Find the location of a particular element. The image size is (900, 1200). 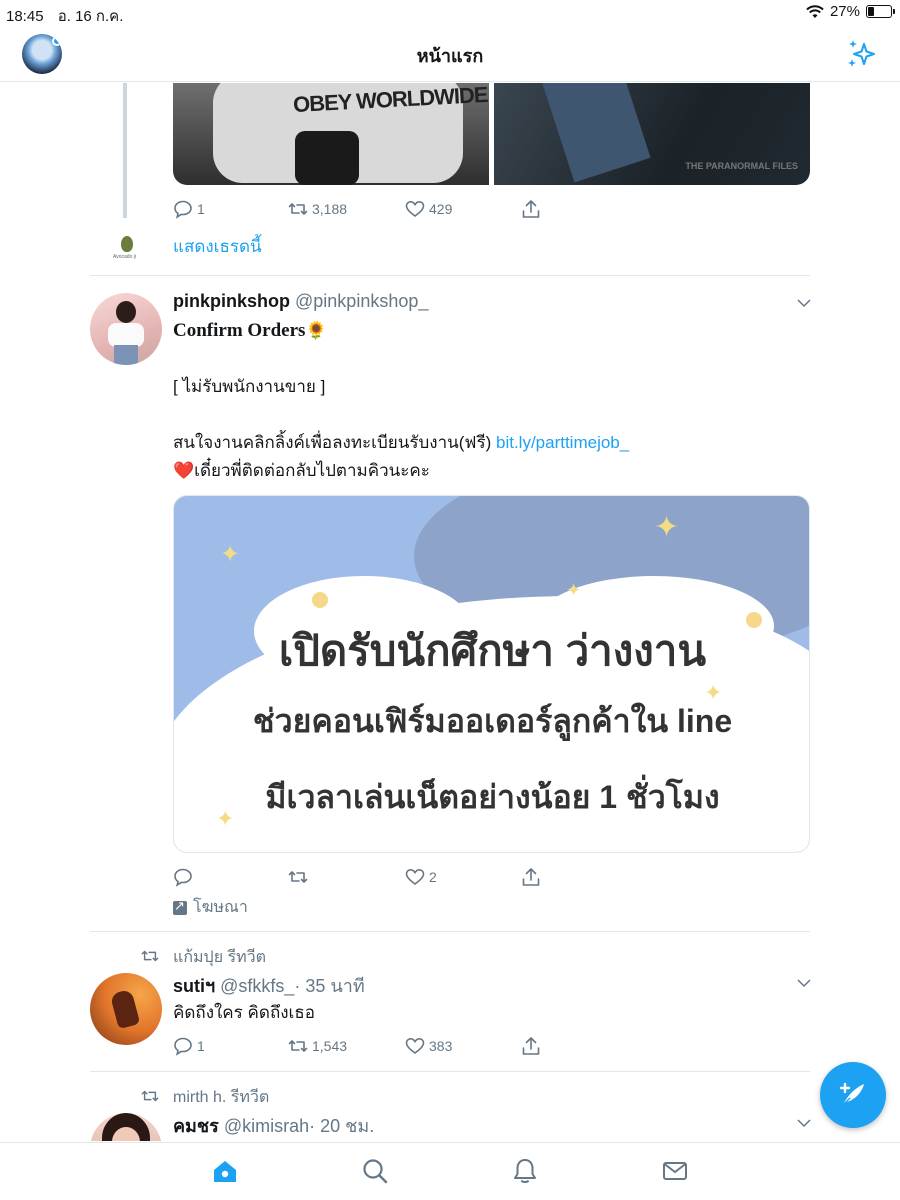

like-count: 383 is located at coordinates (441, 1046).